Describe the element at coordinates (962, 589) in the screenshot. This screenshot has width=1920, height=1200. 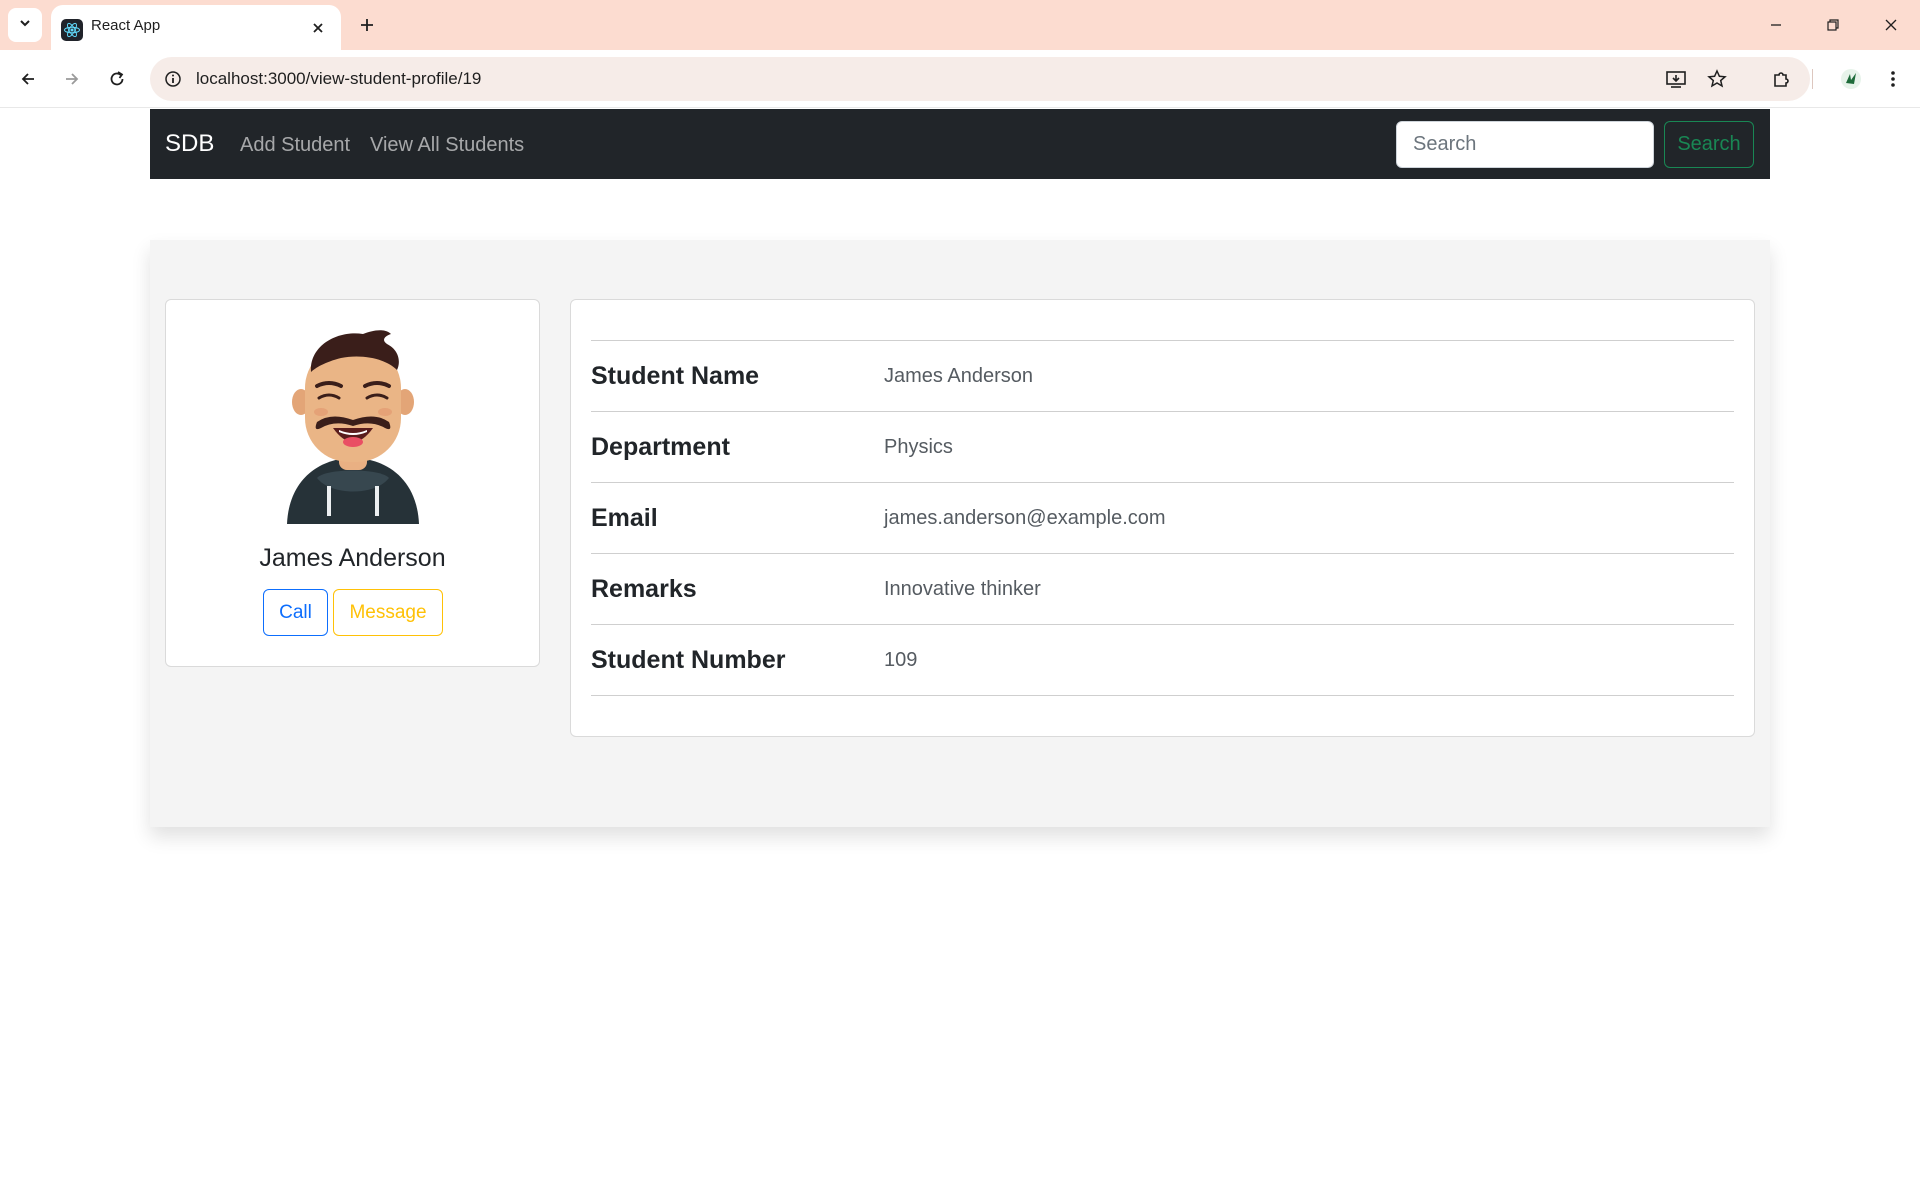
I see `detail-value-remarks: Innovative thinker` at that location.